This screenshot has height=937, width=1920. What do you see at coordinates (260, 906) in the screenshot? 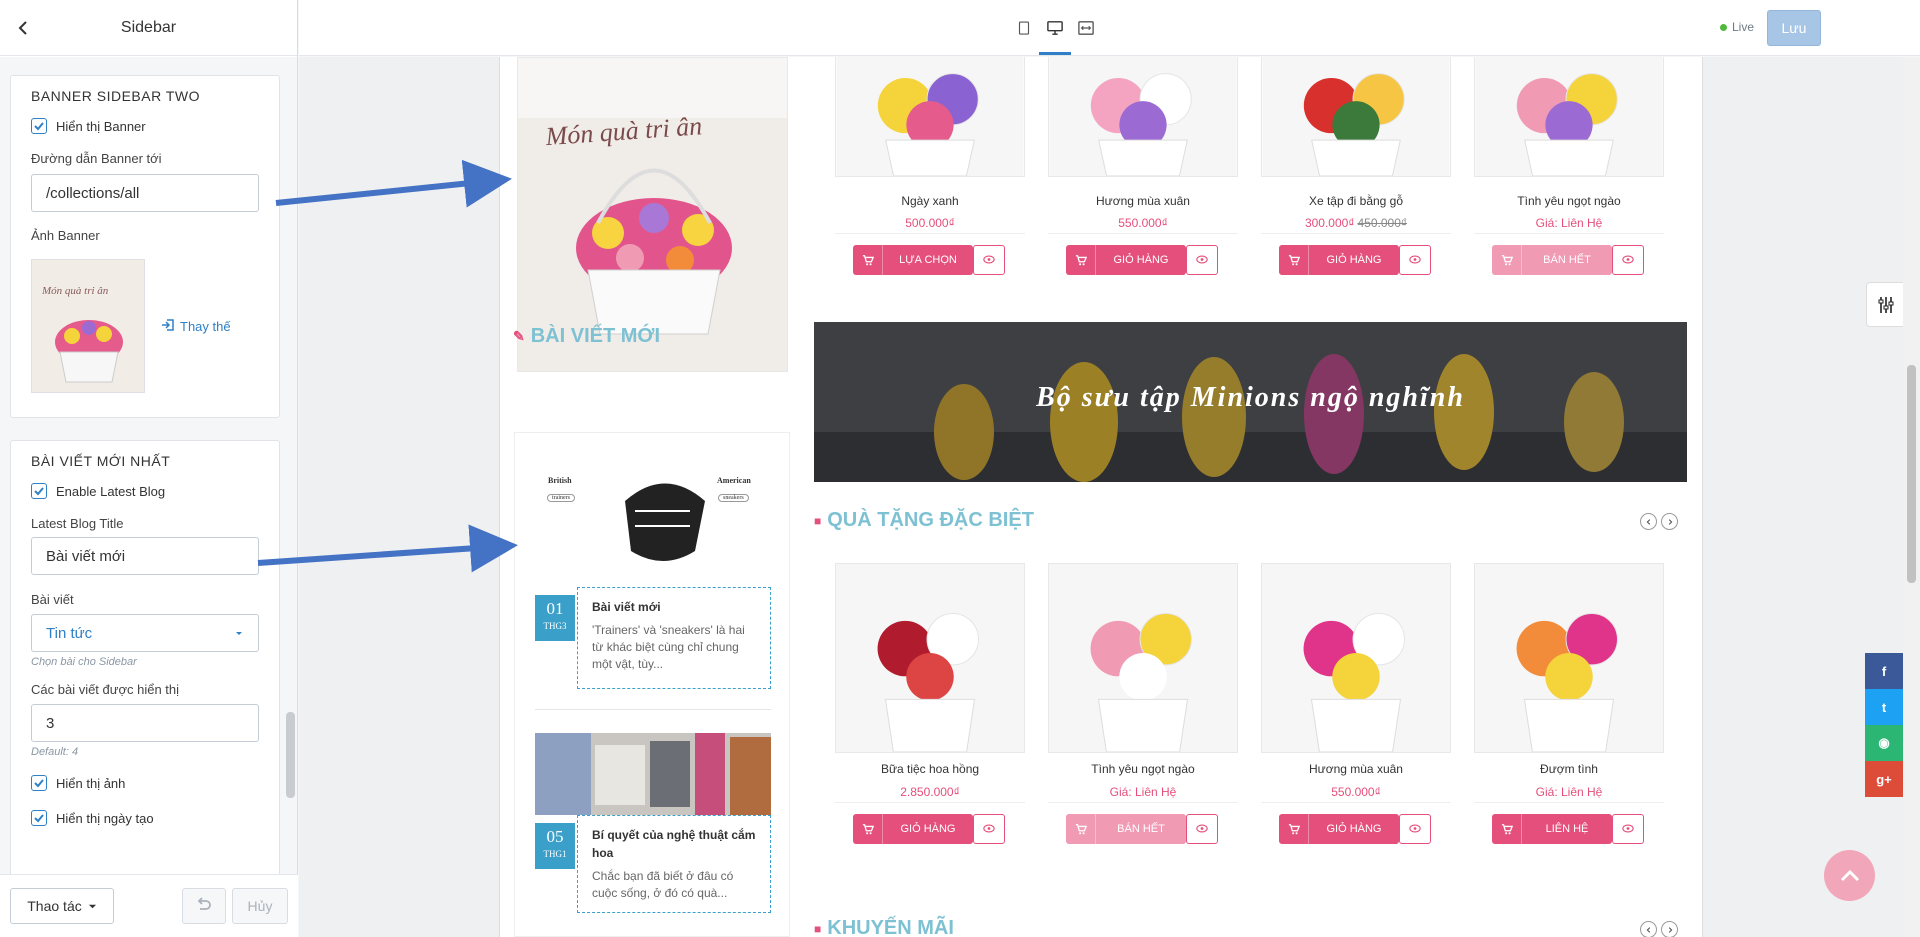
I see `cancel-button: Hủy` at bounding box center [260, 906].